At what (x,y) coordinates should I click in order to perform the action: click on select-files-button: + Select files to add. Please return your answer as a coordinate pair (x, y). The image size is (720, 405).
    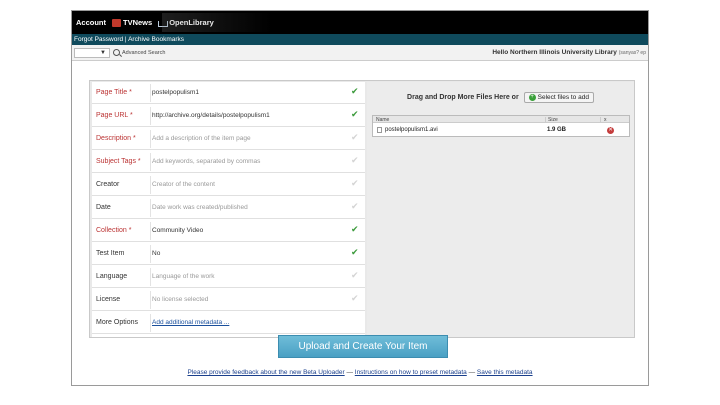
    Looking at the image, I should click on (558, 98).